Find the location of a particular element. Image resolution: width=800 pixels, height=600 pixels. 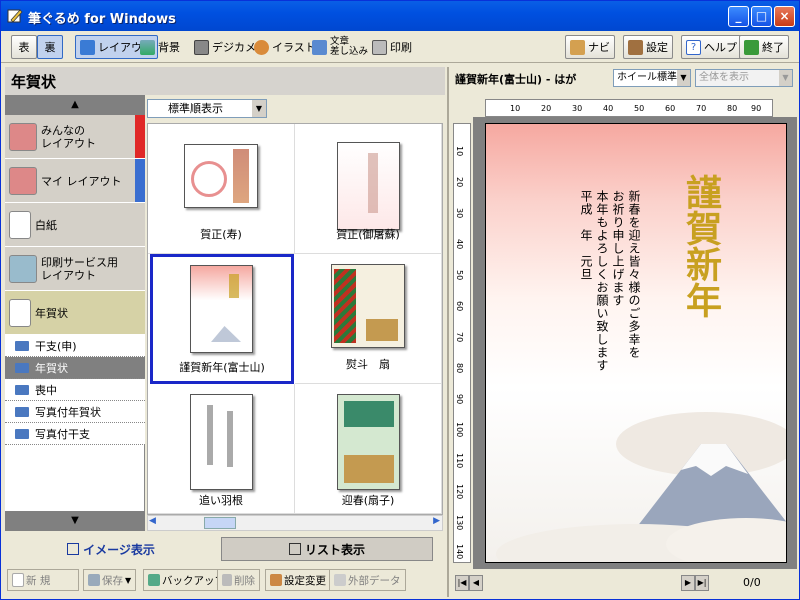

folder-item: 写真付年賀状 is located at coordinates (75, 412).